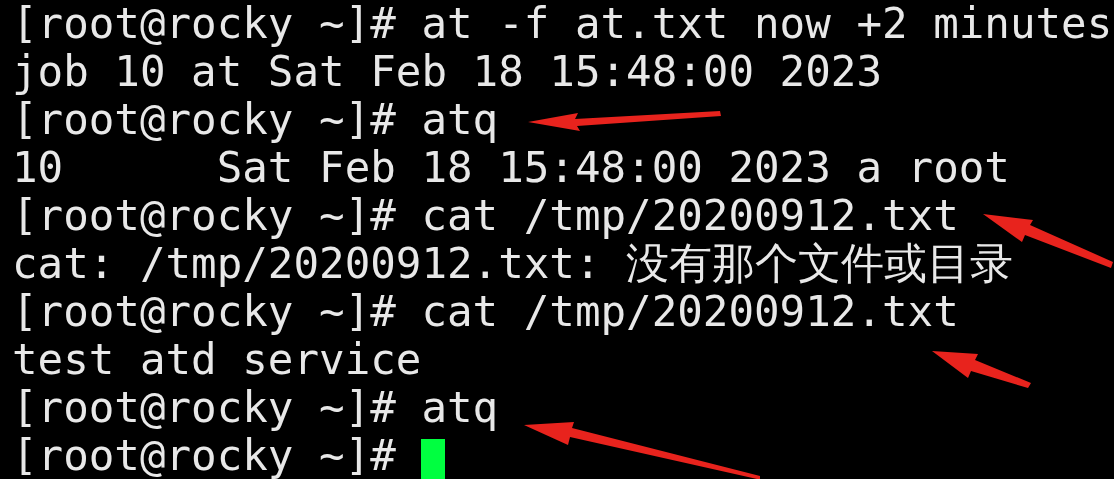 This screenshot has height=479, width=1114. What do you see at coordinates (447, 72) in the screenshot?
I see `terminal-line: job 10 at Sat Feb 18 15:48:00 2023` at bounding box center [447, 72].